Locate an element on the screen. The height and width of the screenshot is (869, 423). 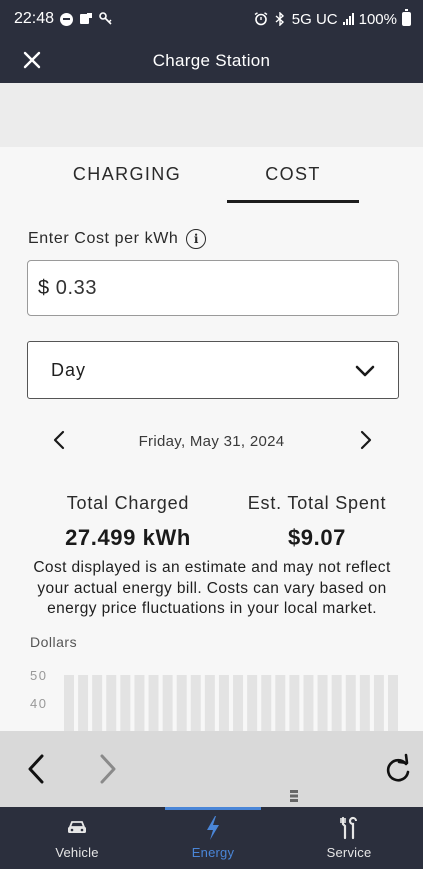
browser-forward-button is located at coordinates (107, 769).